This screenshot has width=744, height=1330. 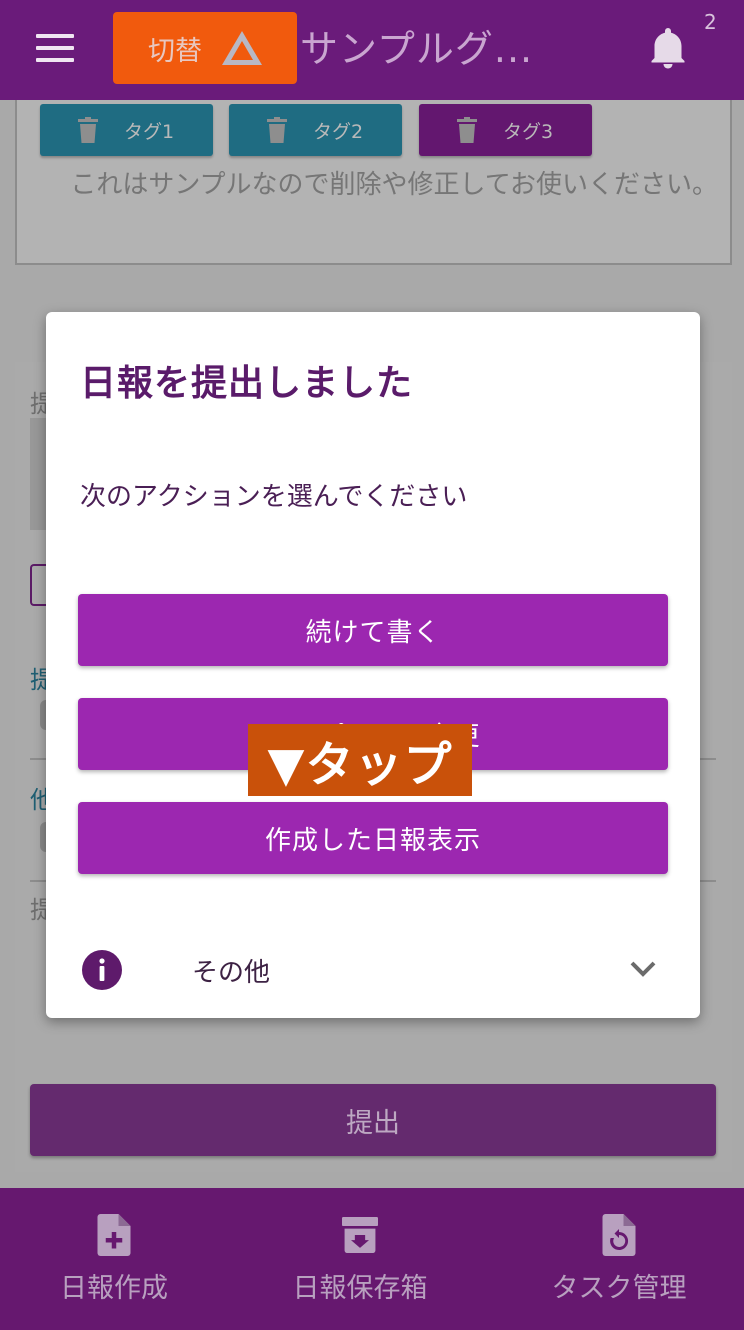 What do you see at coordinates (338, 131) in the screenshot?
I see `tag-label: タグ2` at bounding box center [338, 131].